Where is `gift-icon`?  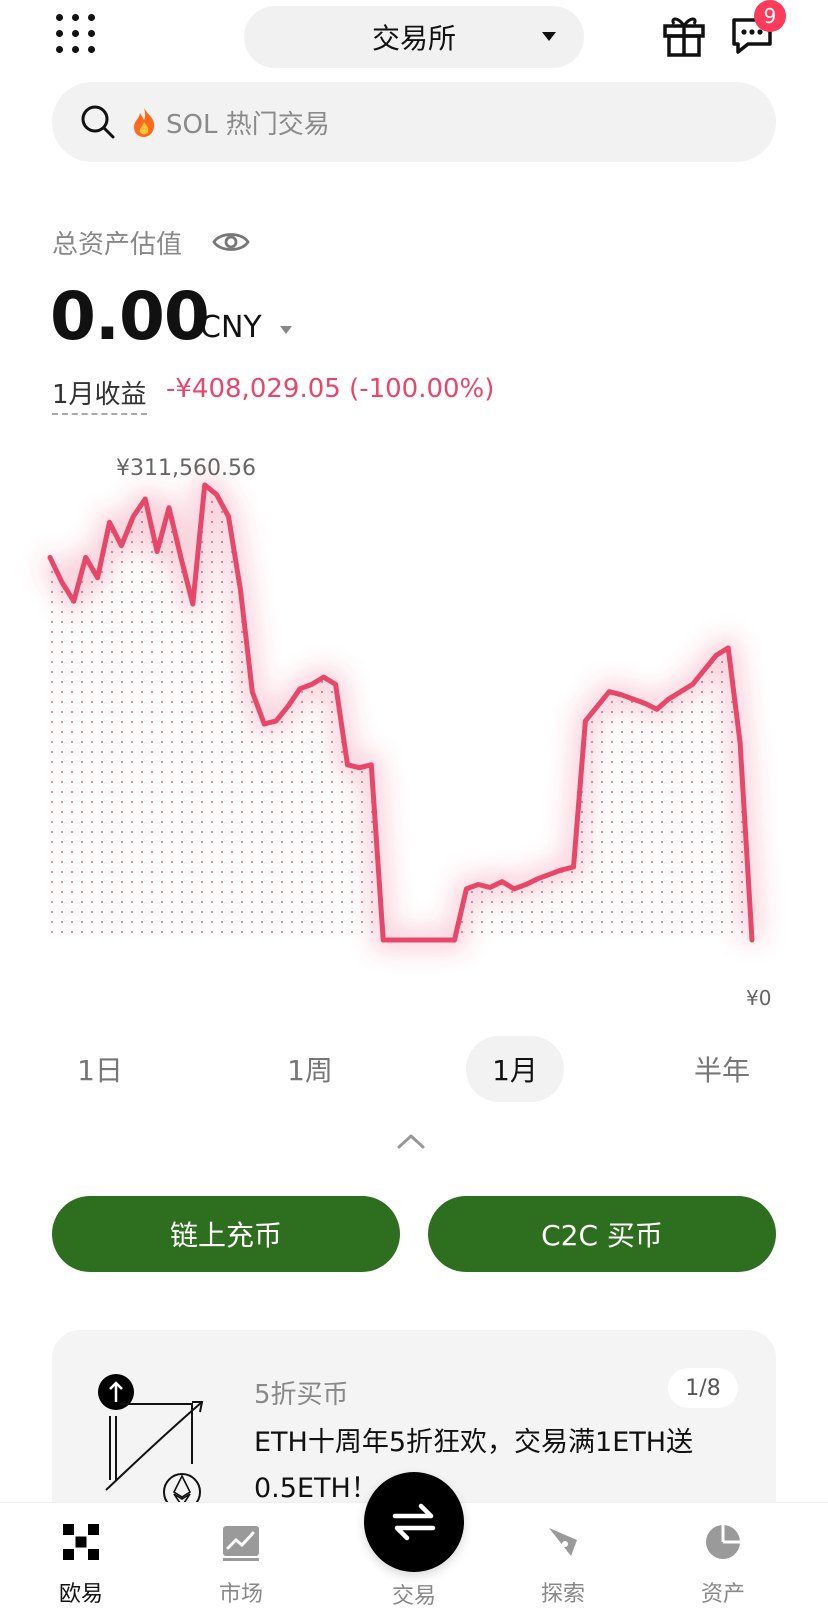
gift-icon is located at coordinates (684, 35).